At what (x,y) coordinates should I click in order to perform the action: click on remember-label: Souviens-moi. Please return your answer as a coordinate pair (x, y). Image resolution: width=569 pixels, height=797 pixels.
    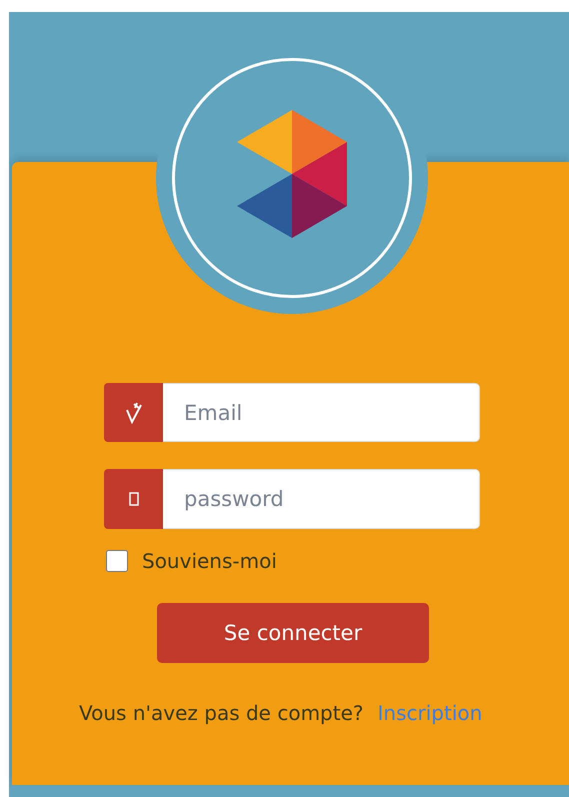
    Looking at the image, I should click on (209, 561).